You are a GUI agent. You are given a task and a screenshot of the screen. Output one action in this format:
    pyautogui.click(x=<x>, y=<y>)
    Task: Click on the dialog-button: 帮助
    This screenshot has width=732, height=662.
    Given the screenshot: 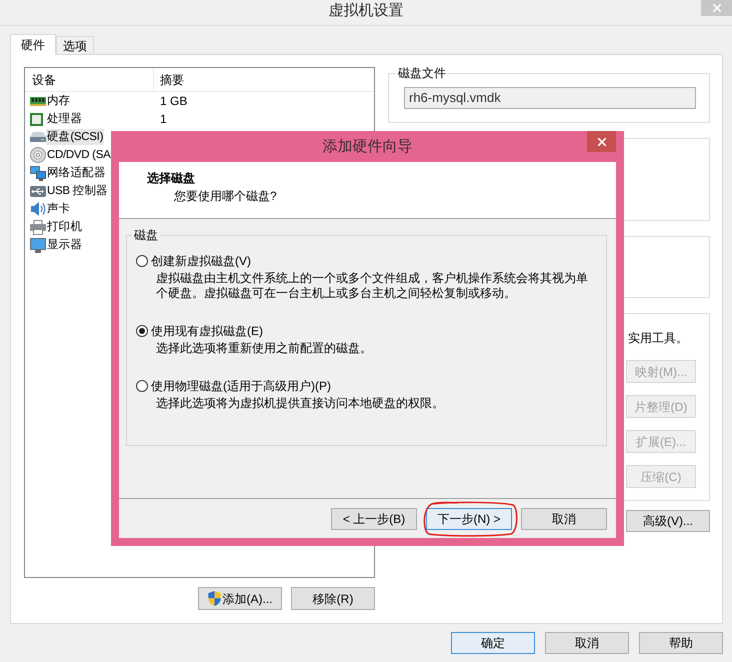 What is the action you would take?
    pyautogui.click(x=681, y=643)
    